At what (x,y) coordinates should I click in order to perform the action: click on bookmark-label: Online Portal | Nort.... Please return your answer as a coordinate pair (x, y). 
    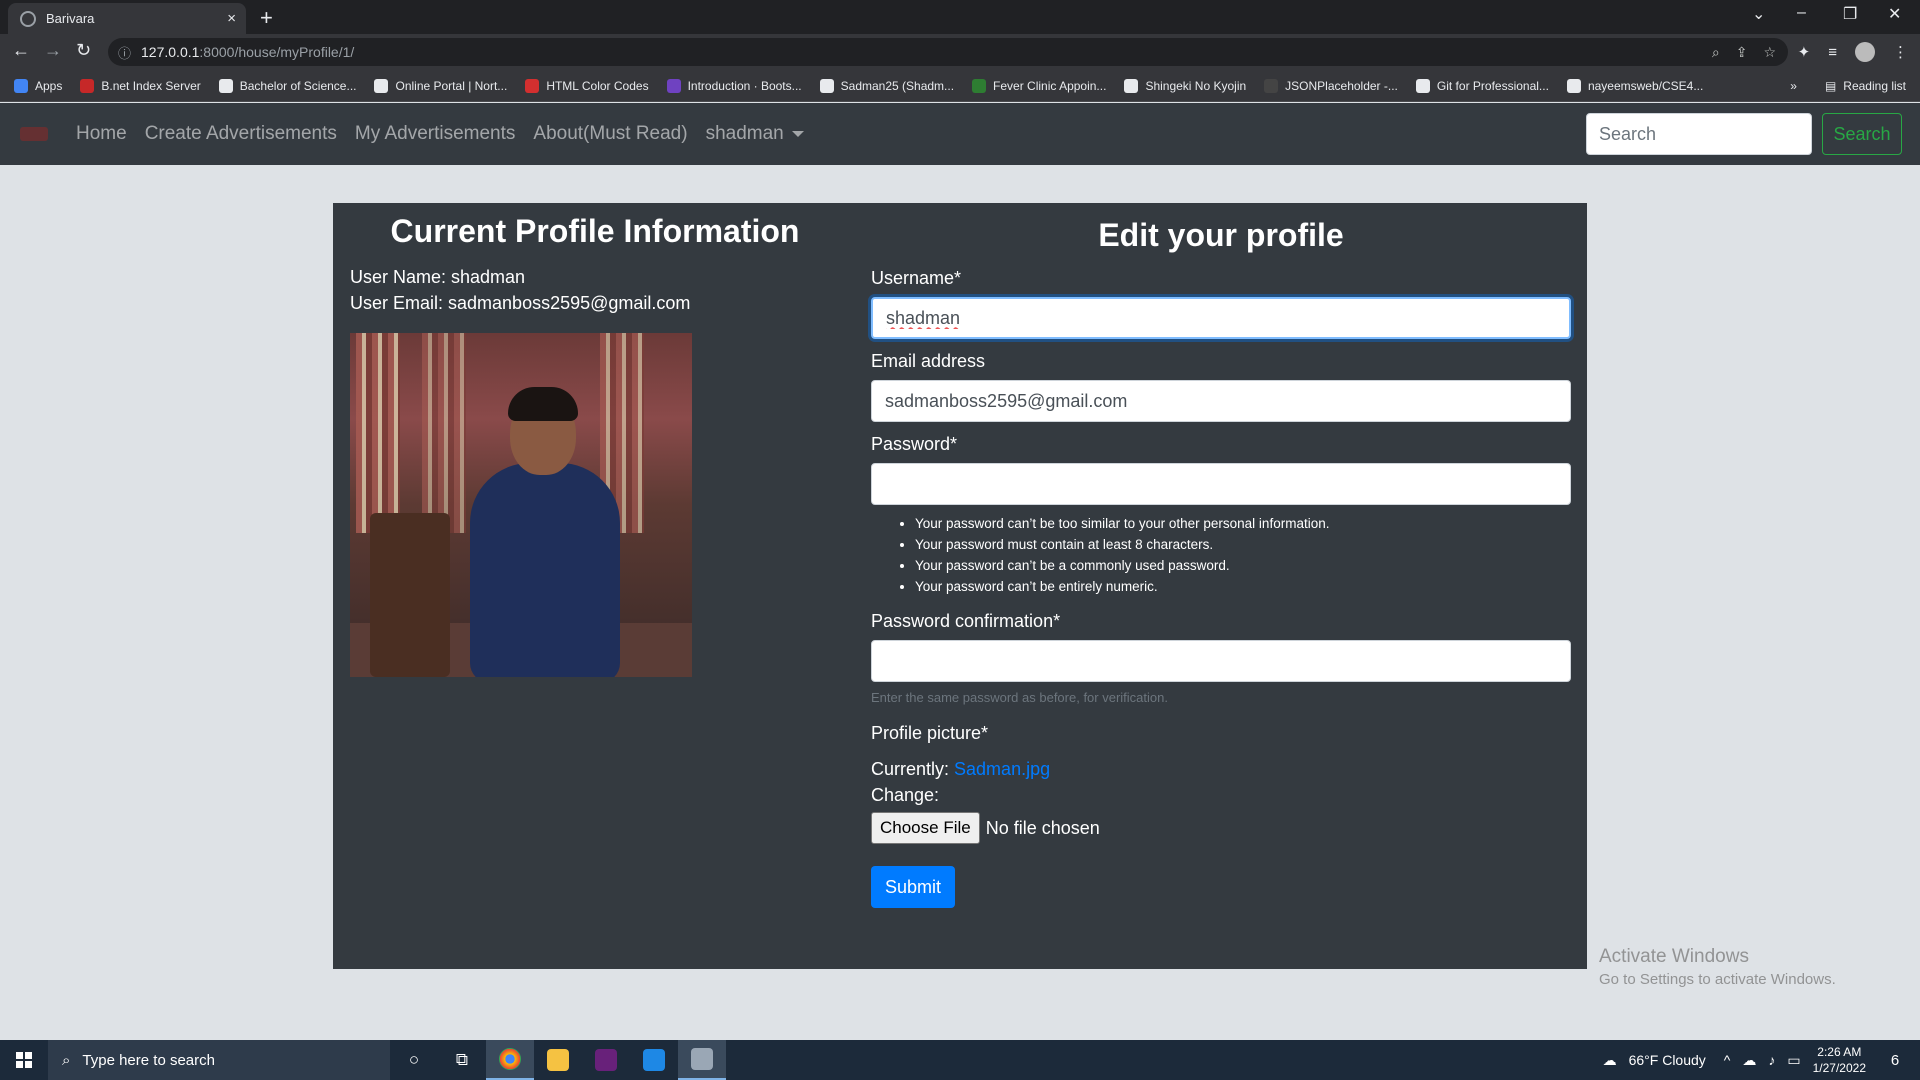
    Looking at the image, I should click on (451, 85).